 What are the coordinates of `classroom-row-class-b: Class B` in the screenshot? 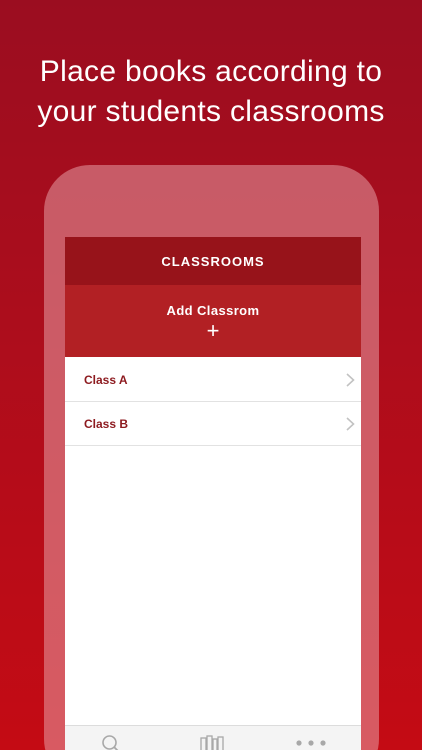 It's located at (213, 424).